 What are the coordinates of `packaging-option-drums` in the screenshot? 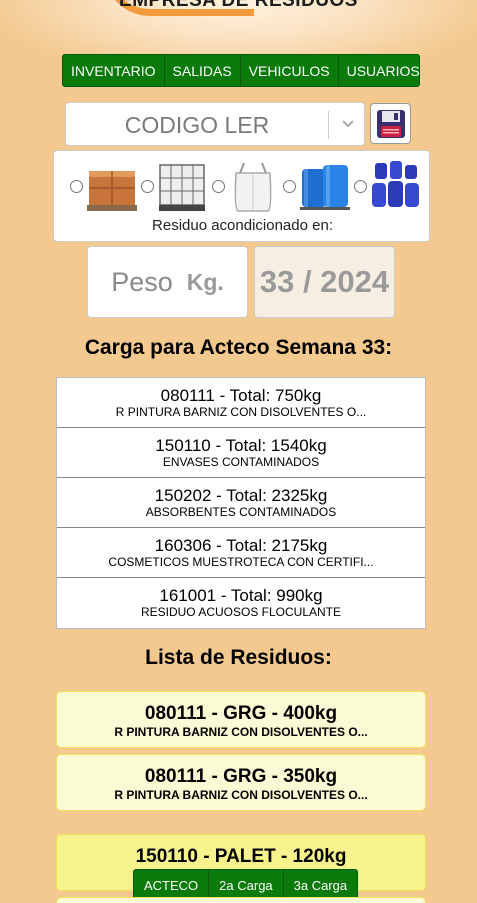 It's located at (317, 186).